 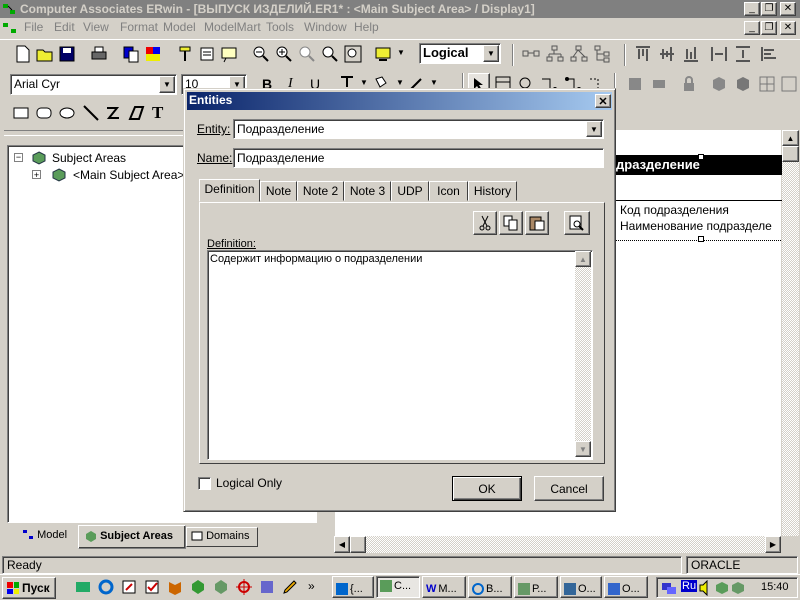 I want to click on copy-button, so click(x=511, y=223).